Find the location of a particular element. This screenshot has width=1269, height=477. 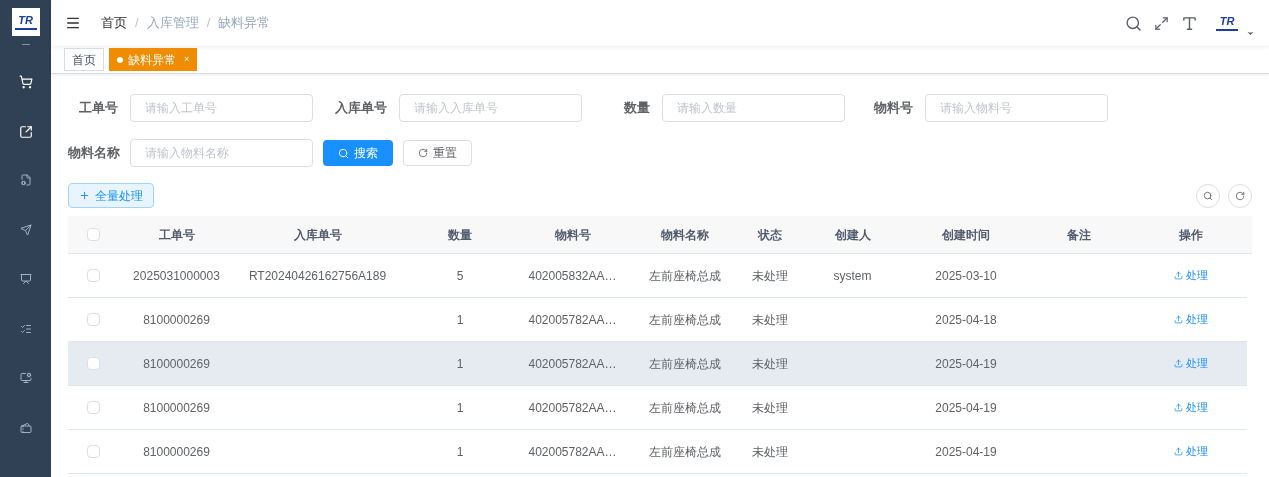

fullscreen-icon is located at coordinates (1161, 23).